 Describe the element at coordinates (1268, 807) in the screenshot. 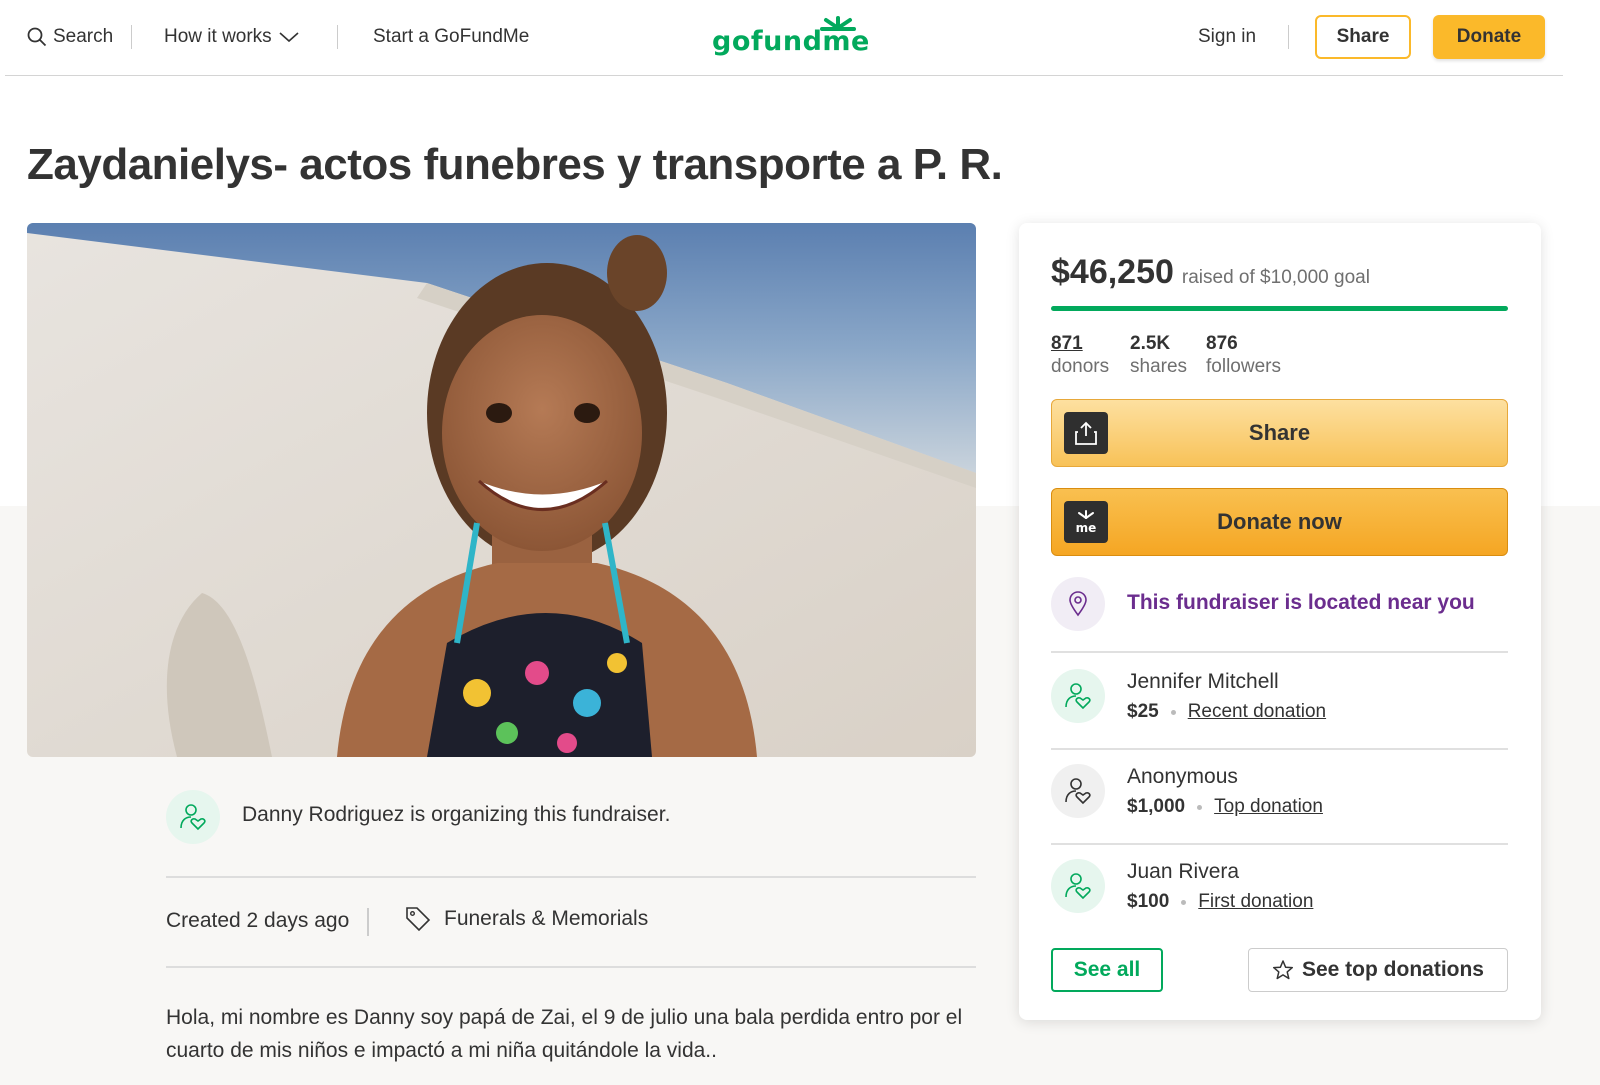

I see `donation-type-link: Top donation` at that location.